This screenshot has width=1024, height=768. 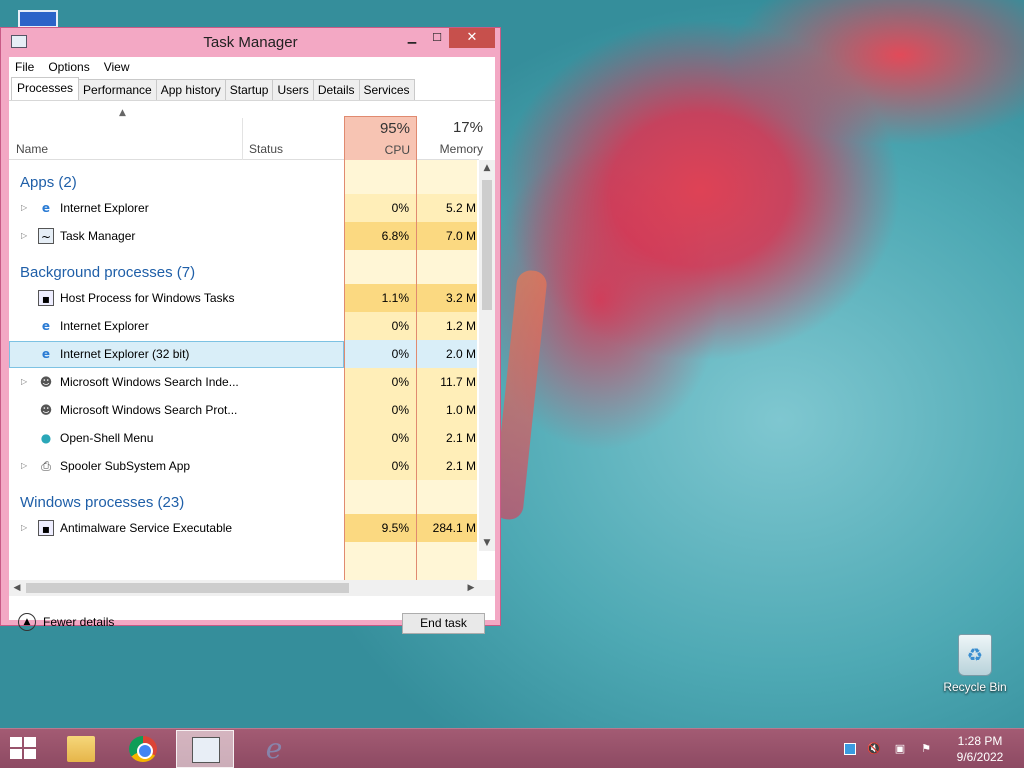 I want to click on shell-icon: ●, so click(x=46, y=438).